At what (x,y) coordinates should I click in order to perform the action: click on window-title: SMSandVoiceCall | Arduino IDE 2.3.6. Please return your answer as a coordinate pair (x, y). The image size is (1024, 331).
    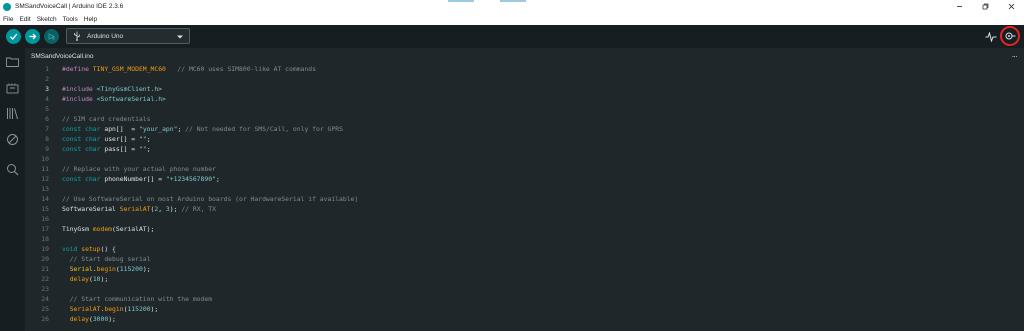
    Looking at the image, I should click on (69, 6).